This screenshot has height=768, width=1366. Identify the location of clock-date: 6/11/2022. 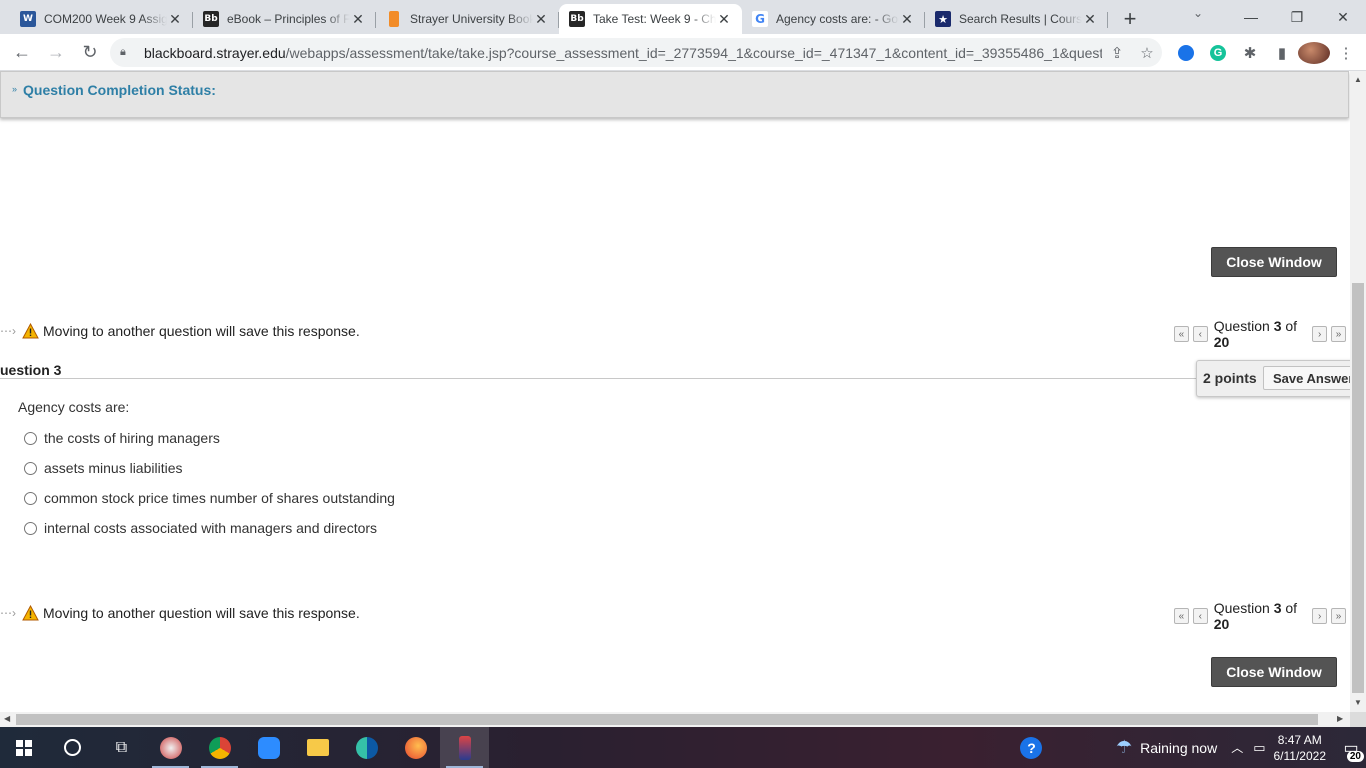
(1300, 755).